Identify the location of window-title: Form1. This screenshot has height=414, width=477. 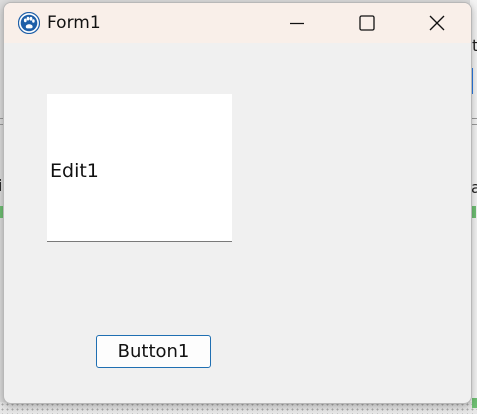
(74, 23).